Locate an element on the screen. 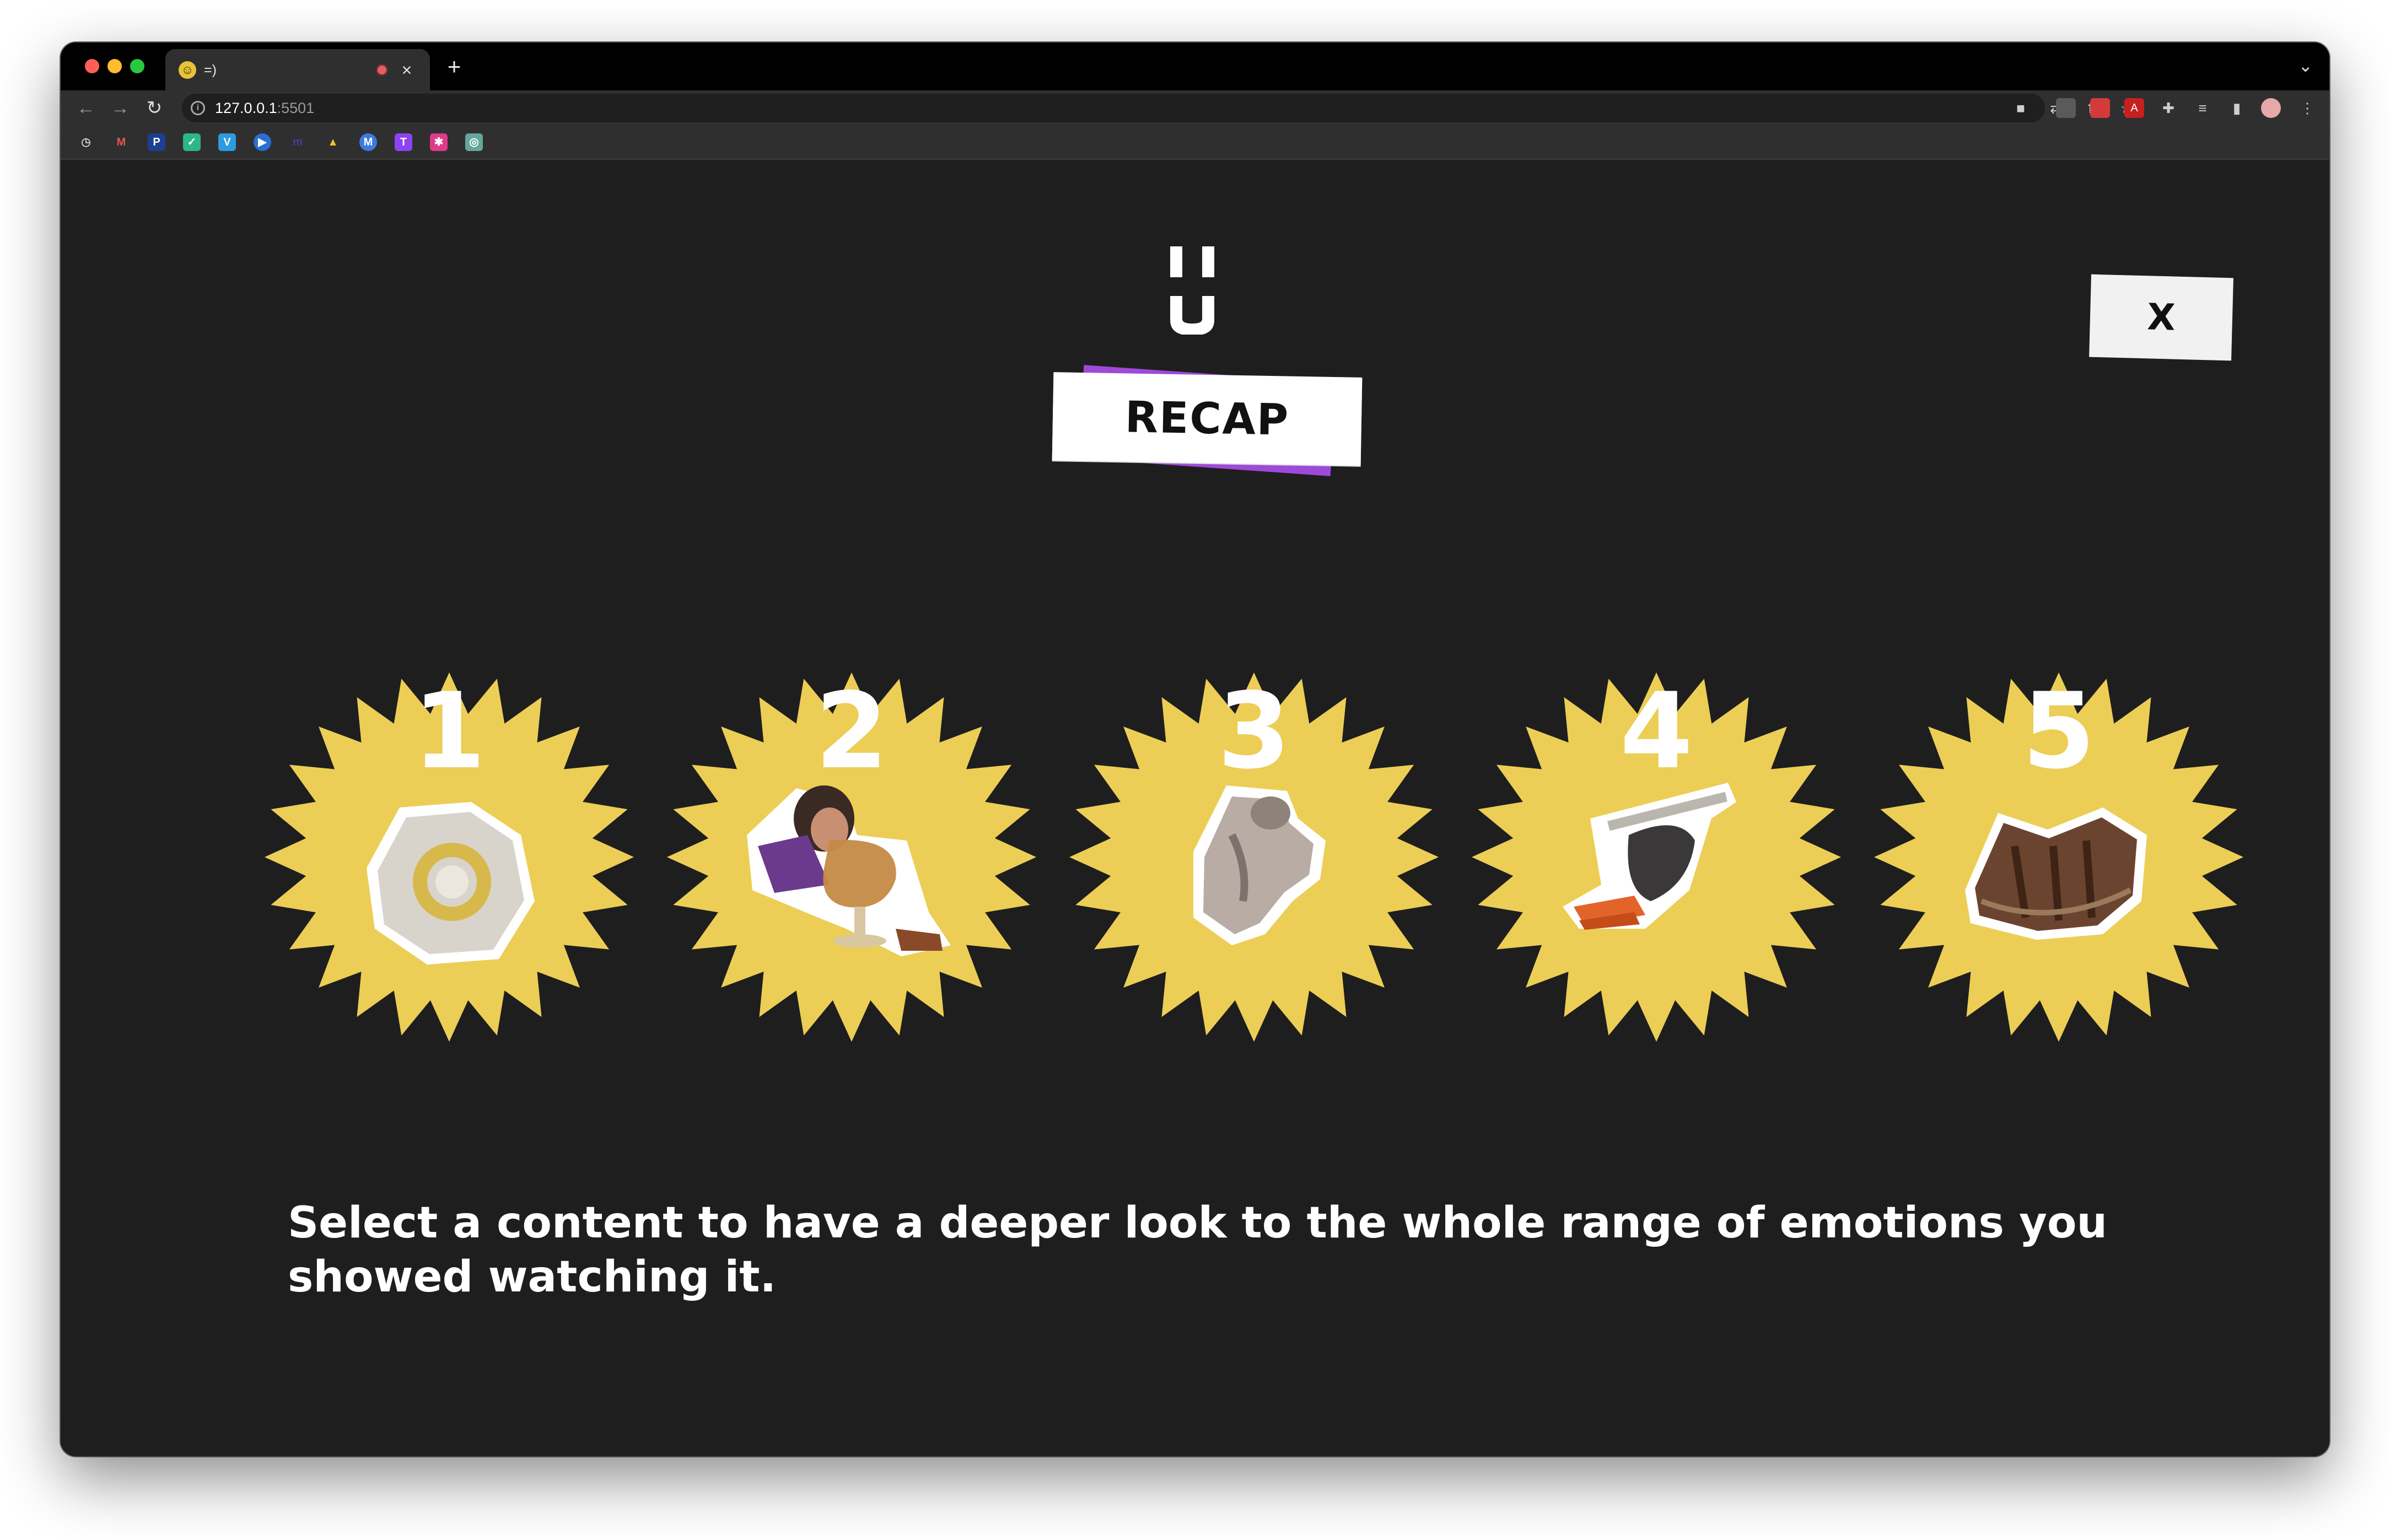  reload-icon: ↻ is located at coordinates (154, 108).